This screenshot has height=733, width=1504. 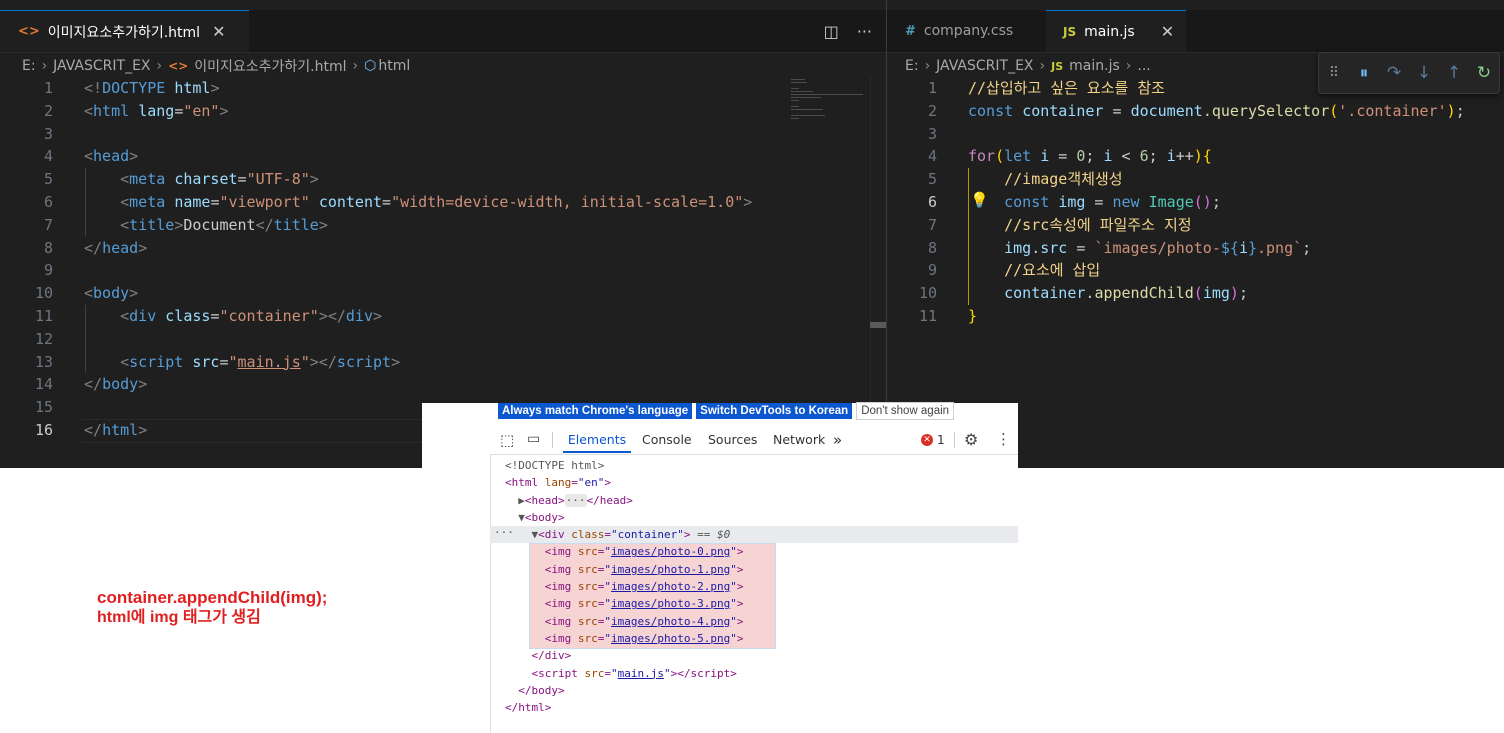 I want to click on line-number: 4, so click(x=48, y=156).